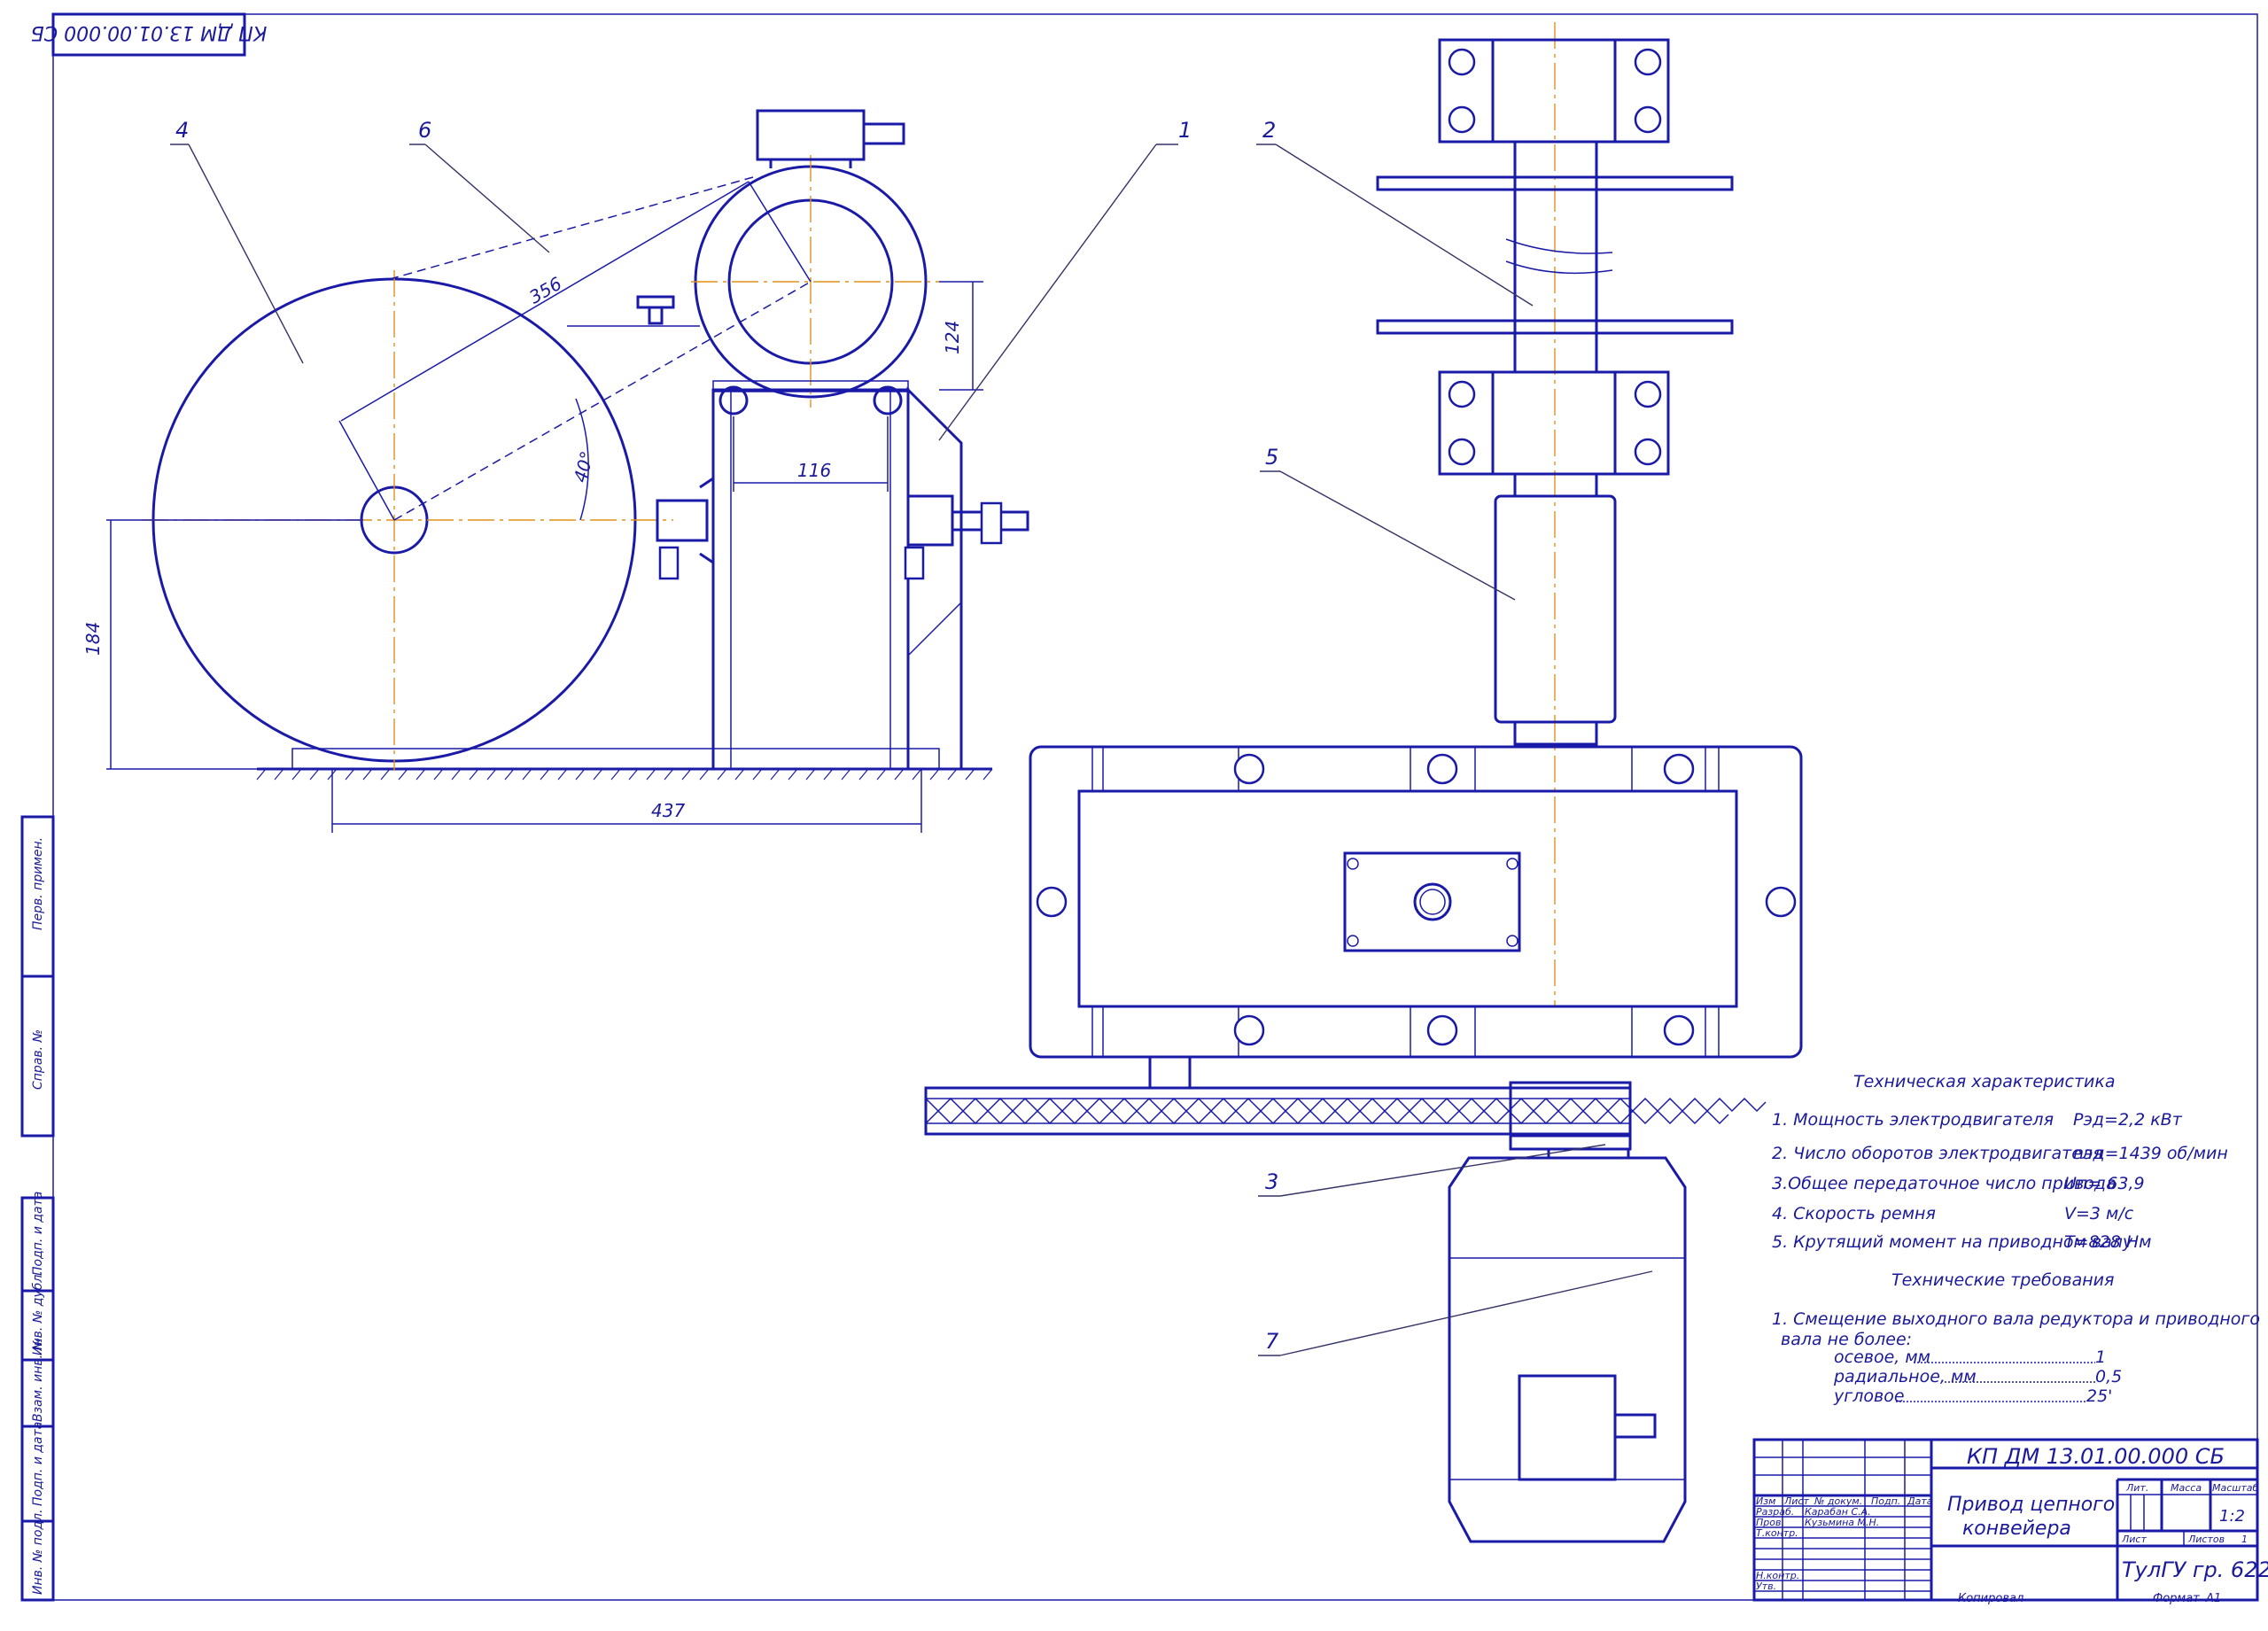  Describe the element at coordinates (1905, 1376) in the screenshot. I see `tech-req-label: радиальное, мм` at that location.